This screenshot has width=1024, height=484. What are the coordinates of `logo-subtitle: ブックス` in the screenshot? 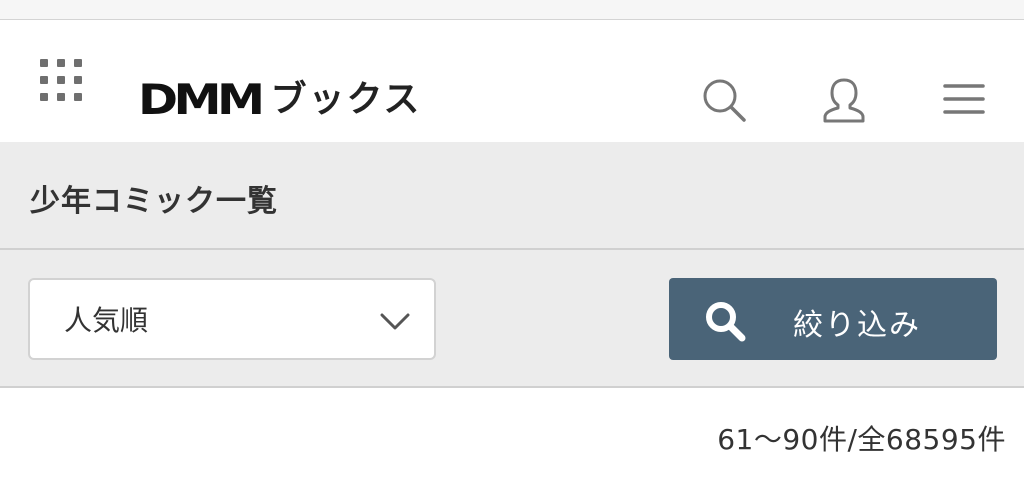 It's located at (346, 99).